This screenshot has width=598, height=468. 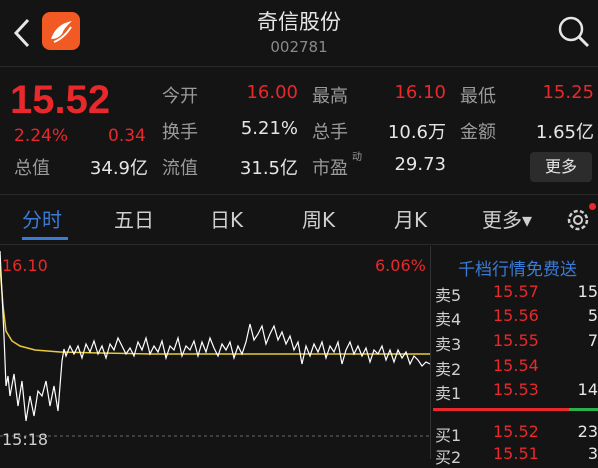 I want to click on stat-label-turnover: 换手, so click(x=180, y=132).